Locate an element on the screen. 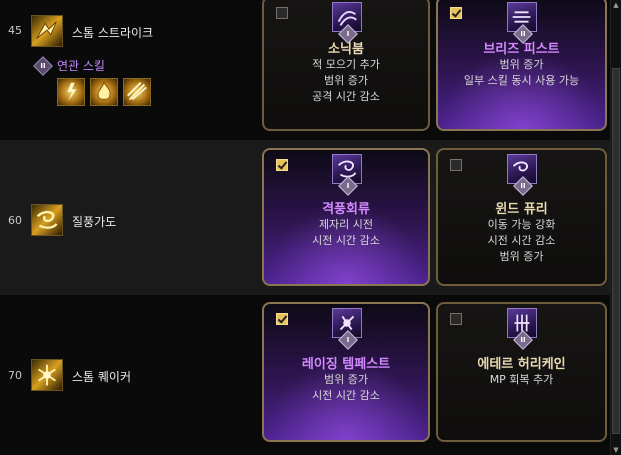  scroll-up-arrow-icon: ▲ is located at coordinates (616, 5).